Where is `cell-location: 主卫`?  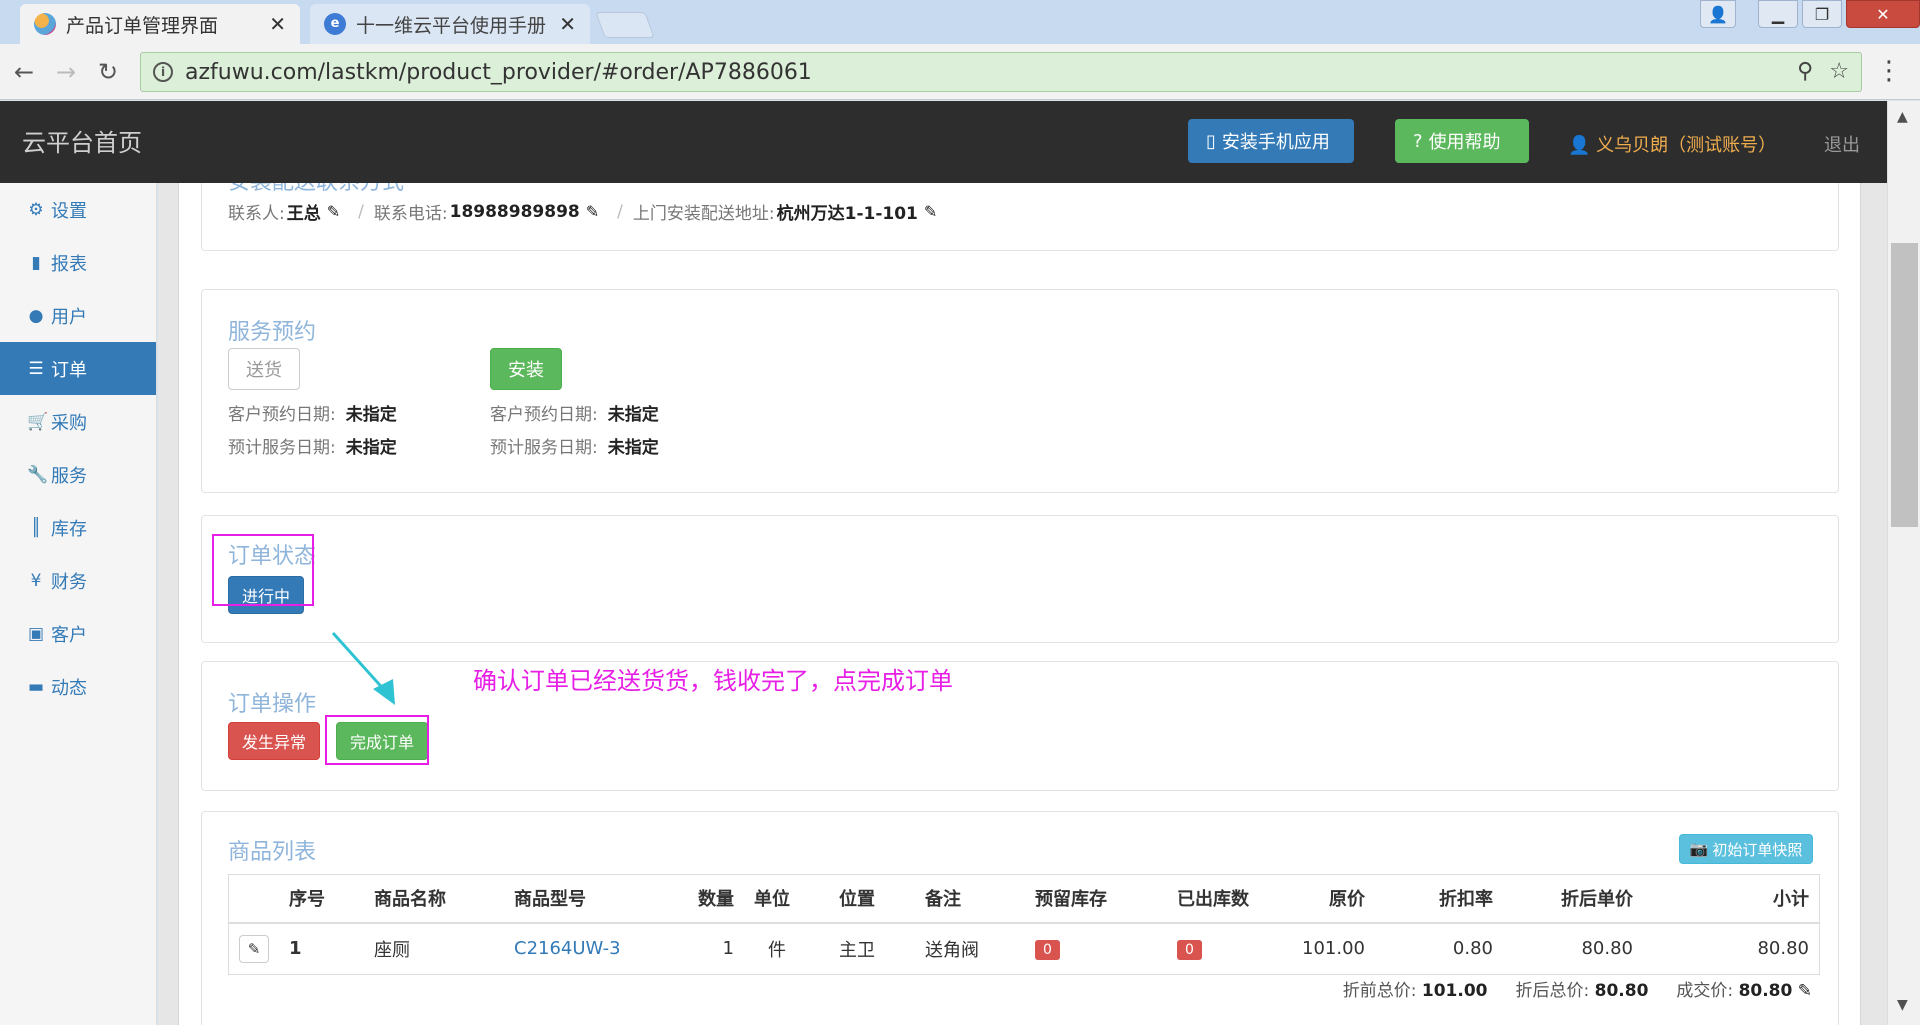 cell-location: 主卫 is located at coordinates (872, 948).